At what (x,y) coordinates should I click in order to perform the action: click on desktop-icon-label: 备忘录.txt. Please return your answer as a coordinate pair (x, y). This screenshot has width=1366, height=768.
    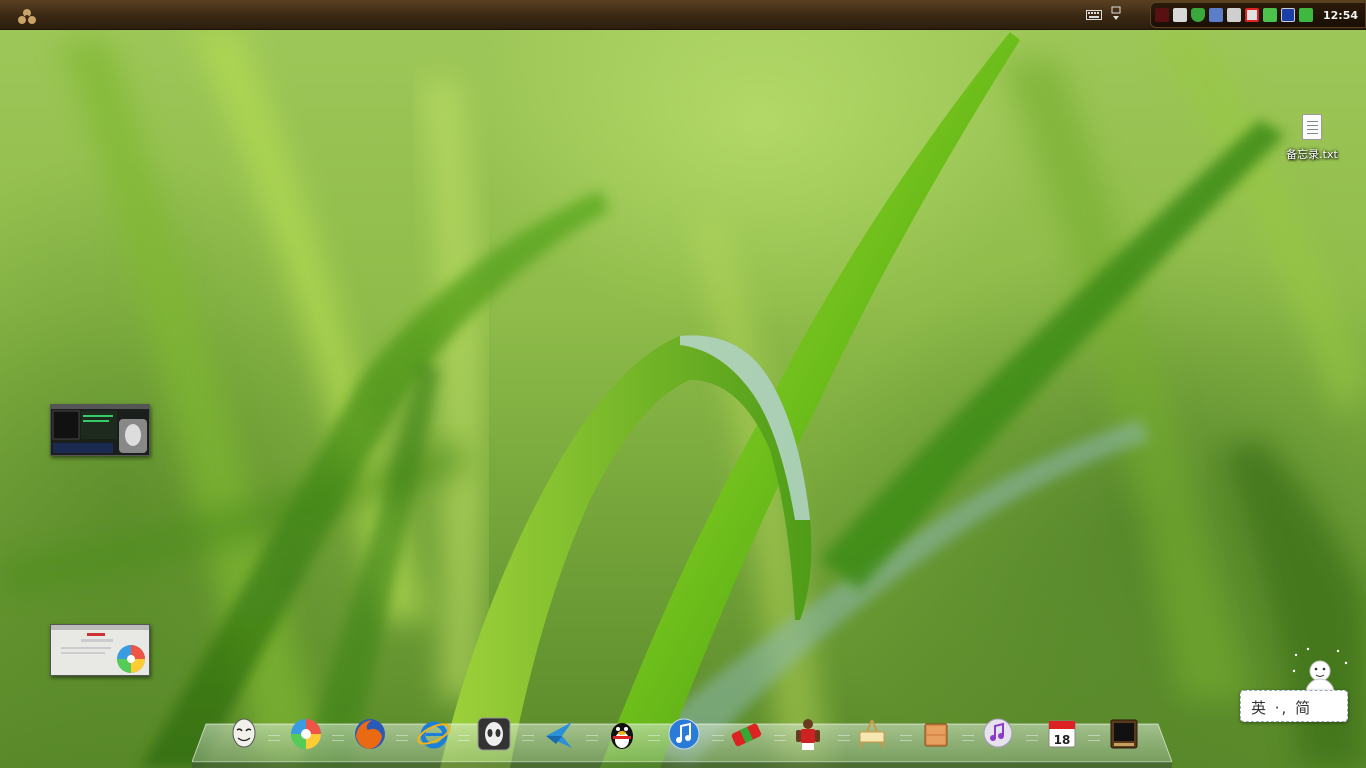
    Looking at the image, I should click on (1312, 154).